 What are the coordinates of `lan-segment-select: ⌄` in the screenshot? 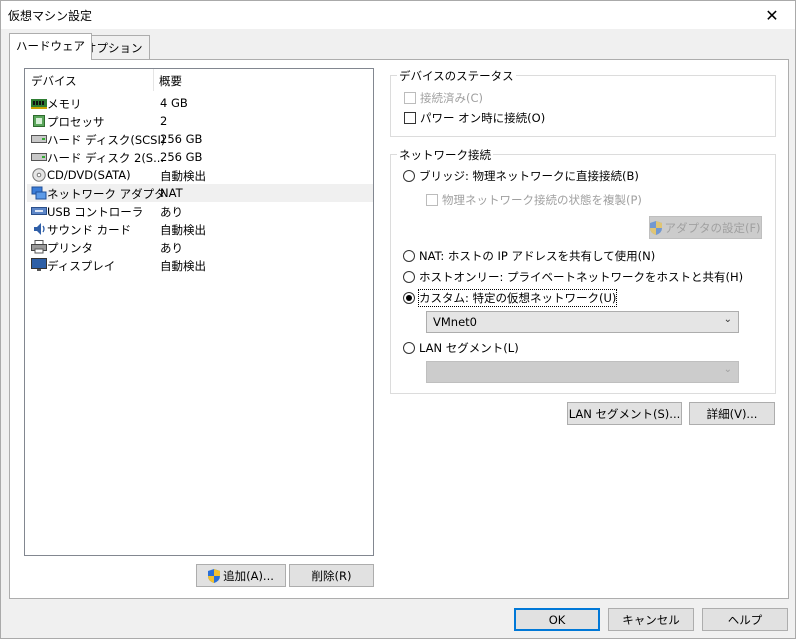 It's located at (582, 372).